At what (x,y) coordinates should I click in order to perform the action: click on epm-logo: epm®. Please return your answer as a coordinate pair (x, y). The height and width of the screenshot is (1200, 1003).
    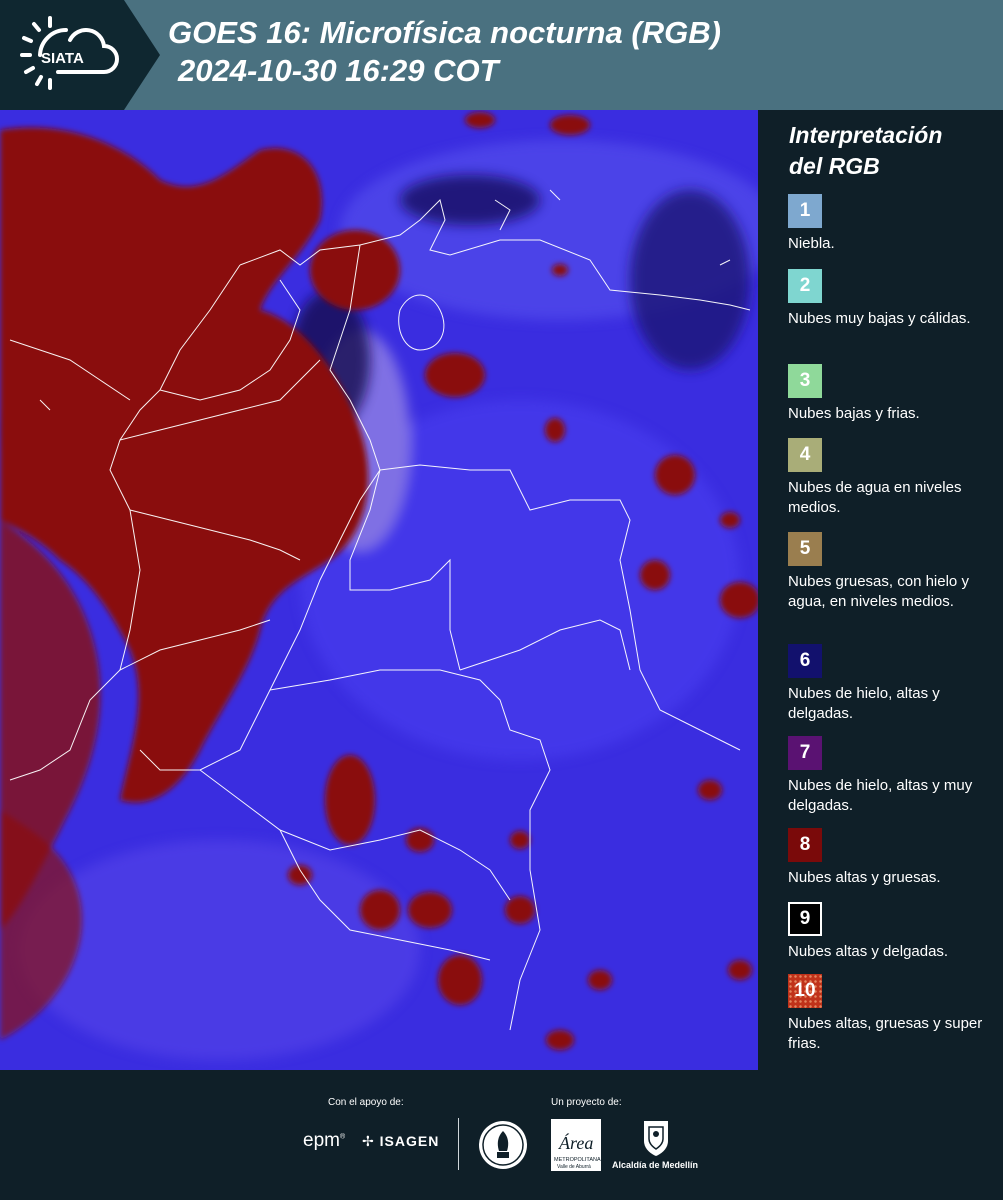
    Looking at the image, I should click on (324, 1140).